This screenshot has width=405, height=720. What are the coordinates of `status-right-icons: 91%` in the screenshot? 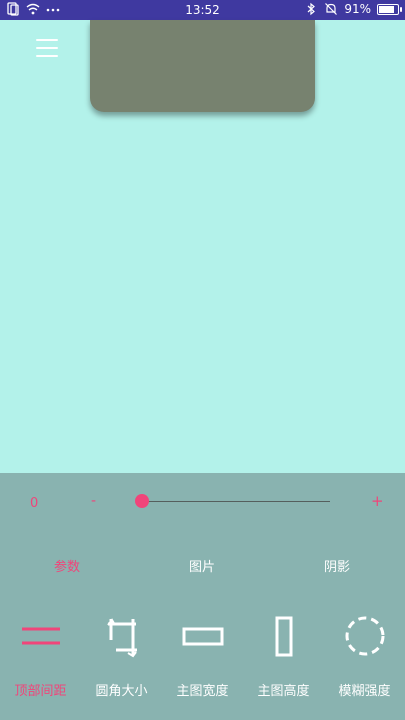 It's located at (353, 9).